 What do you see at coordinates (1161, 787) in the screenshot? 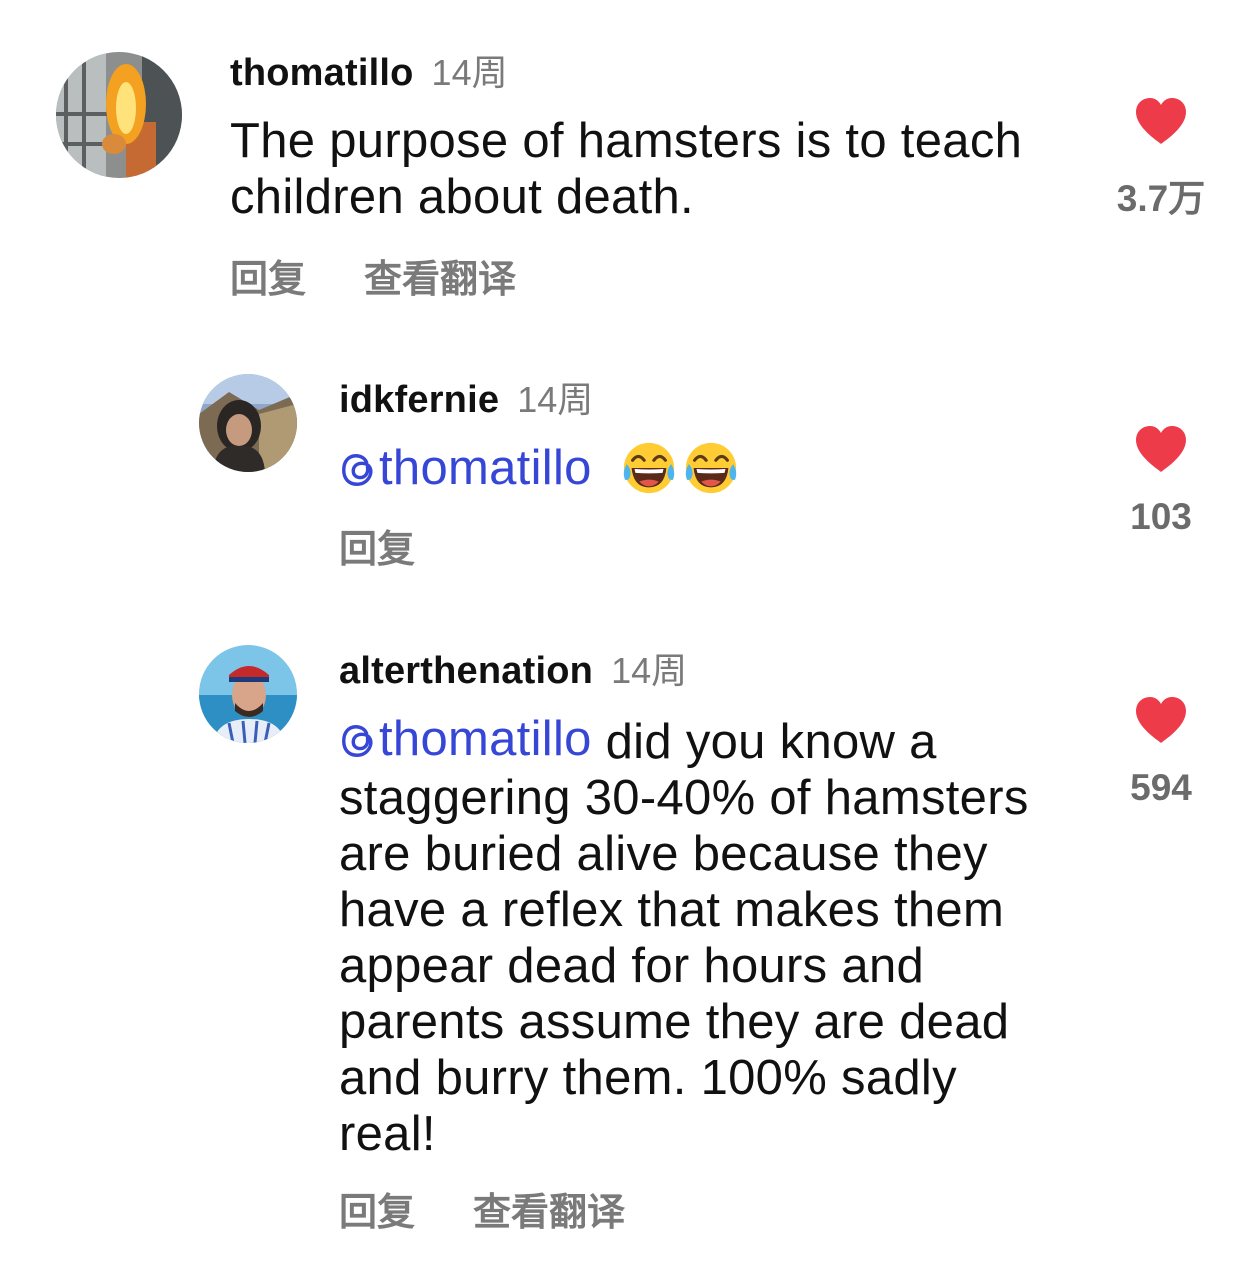
I see `like-count: 594` at bounding box center [1161, 787].